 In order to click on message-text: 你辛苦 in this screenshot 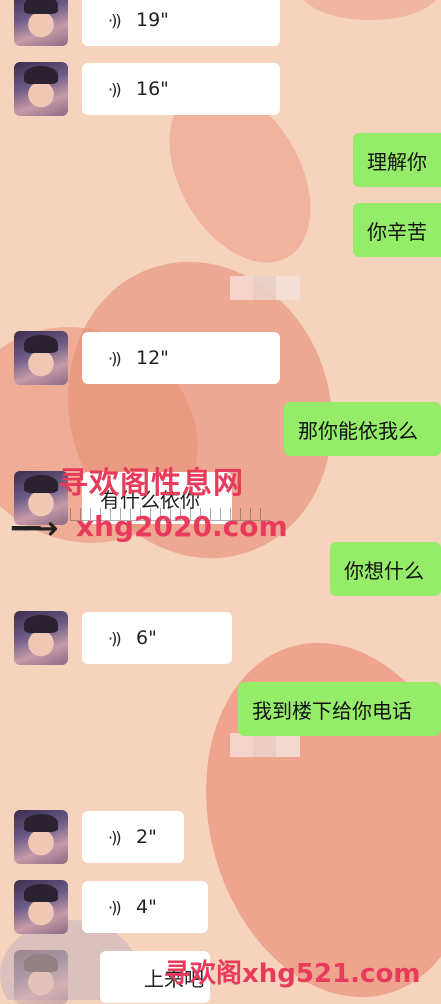, I will do `click(397, 231)`.